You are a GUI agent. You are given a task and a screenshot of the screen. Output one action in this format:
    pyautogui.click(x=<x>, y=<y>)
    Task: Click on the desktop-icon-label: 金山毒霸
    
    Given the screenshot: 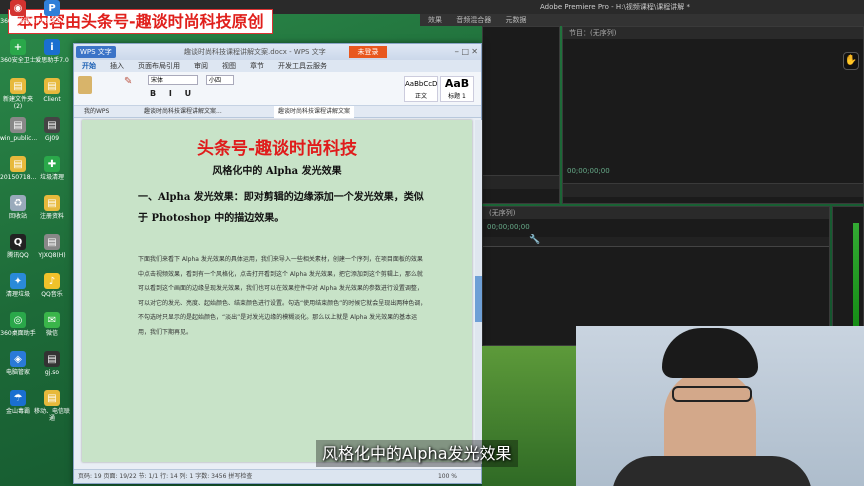 What is the action you would take?
    pyautogui.click(x=17, y=411)
    